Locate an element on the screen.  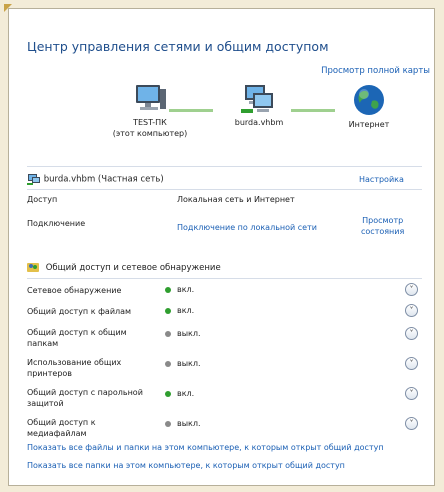
sharing-icon is located at coordinates (33, 267).